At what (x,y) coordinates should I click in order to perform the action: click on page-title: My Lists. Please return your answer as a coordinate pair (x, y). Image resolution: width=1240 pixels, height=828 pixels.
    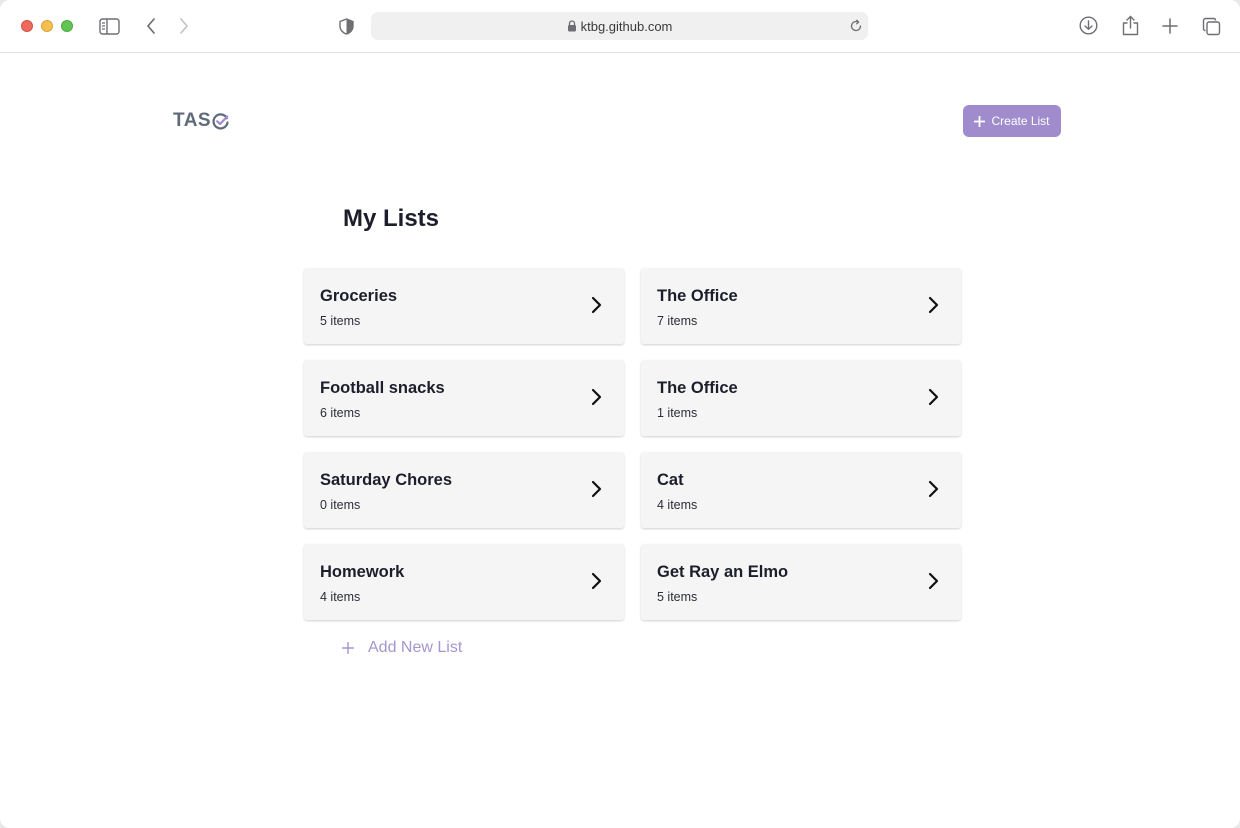
    Looking at the image, I should click on (391, 218).